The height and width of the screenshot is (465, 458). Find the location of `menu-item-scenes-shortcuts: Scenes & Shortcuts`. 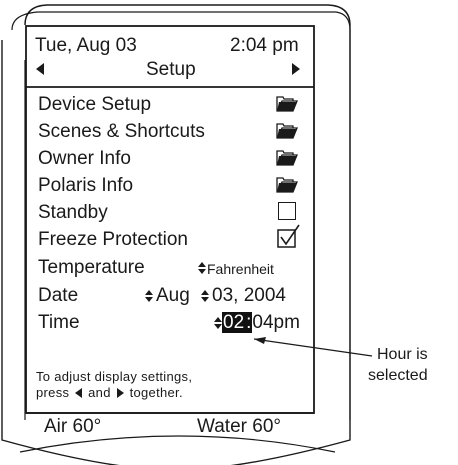

menu-item-scenes-shortcuts: Scenes & Shortcuts is located at coordinates (121, 131).